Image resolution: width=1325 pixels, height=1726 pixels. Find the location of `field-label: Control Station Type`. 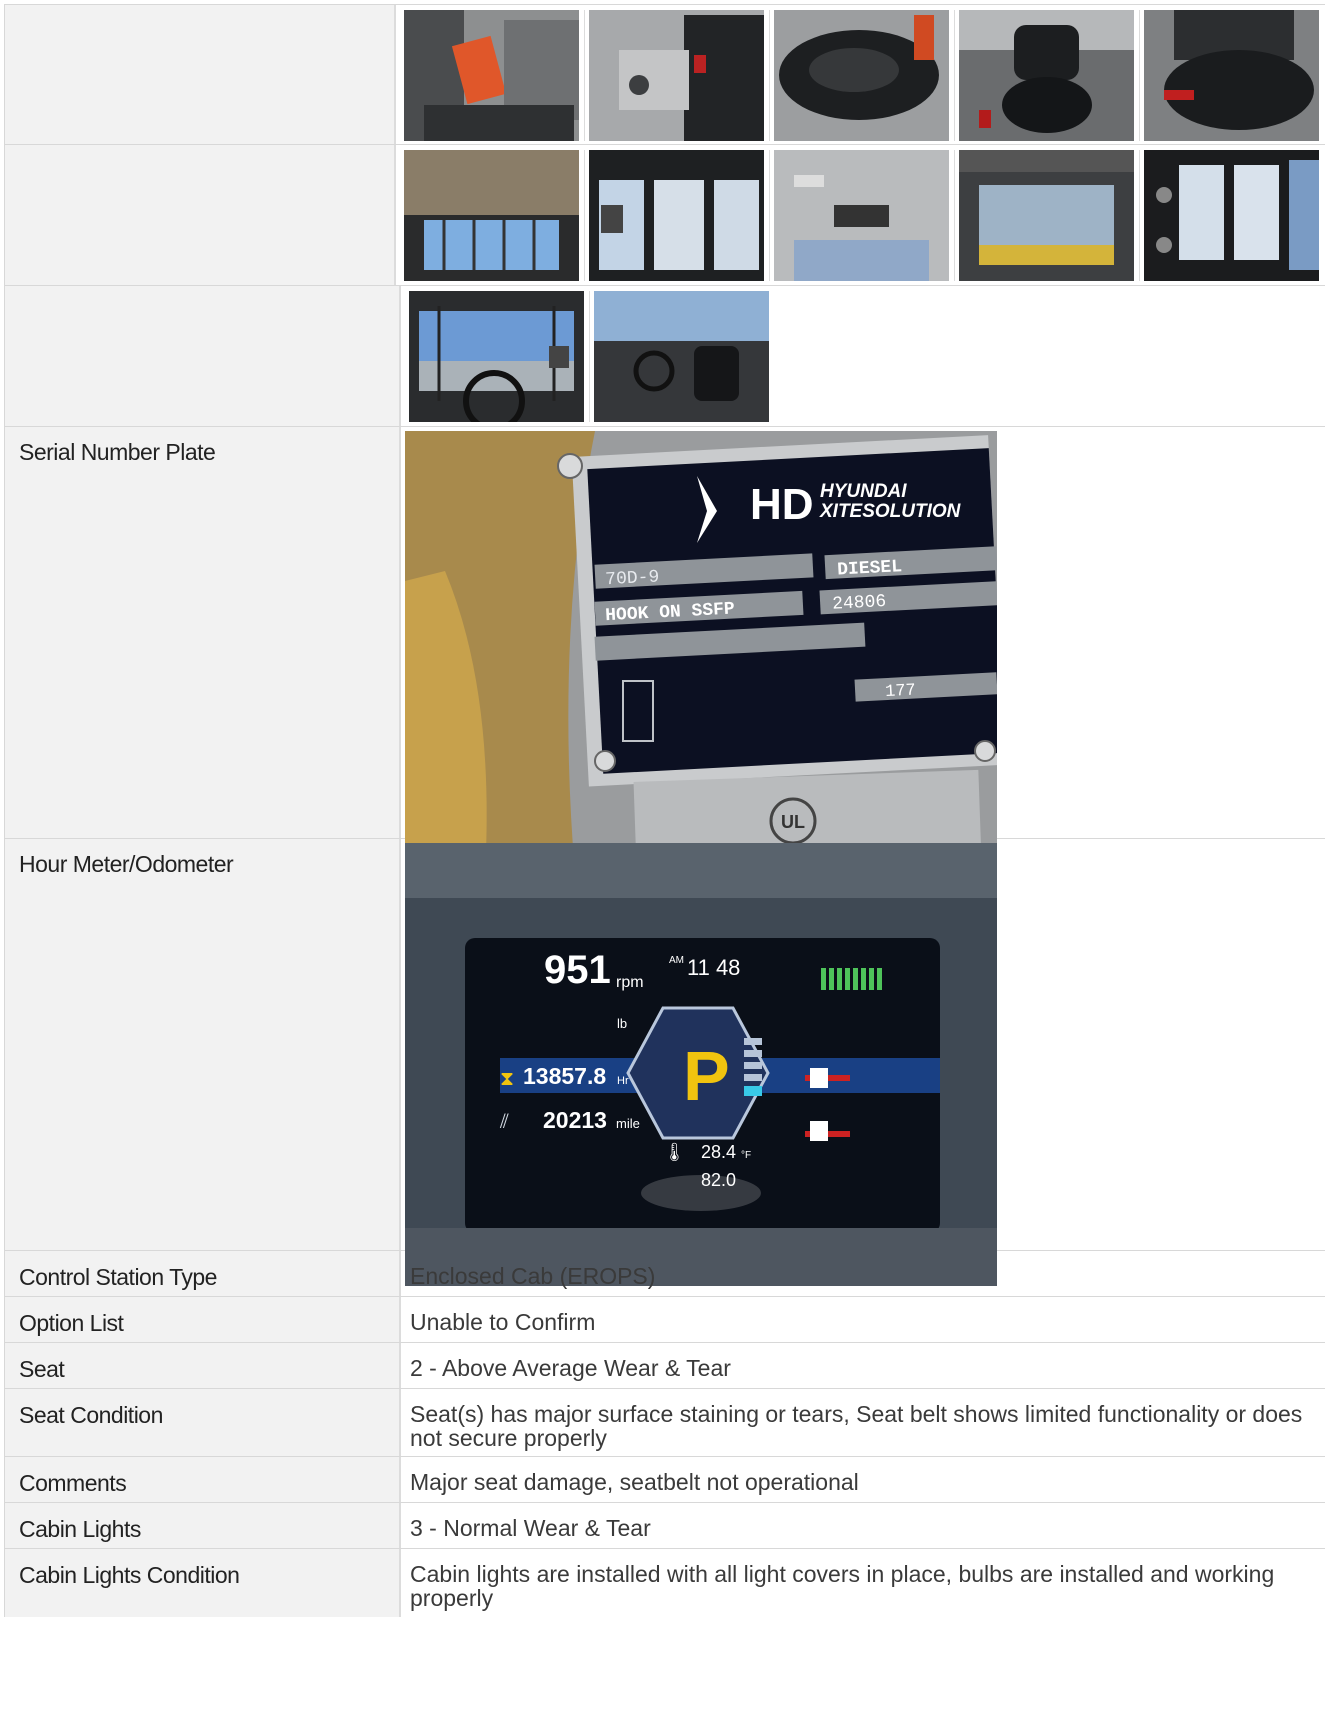

field-label: Control Station Type is located at coordinates (202, 1273).